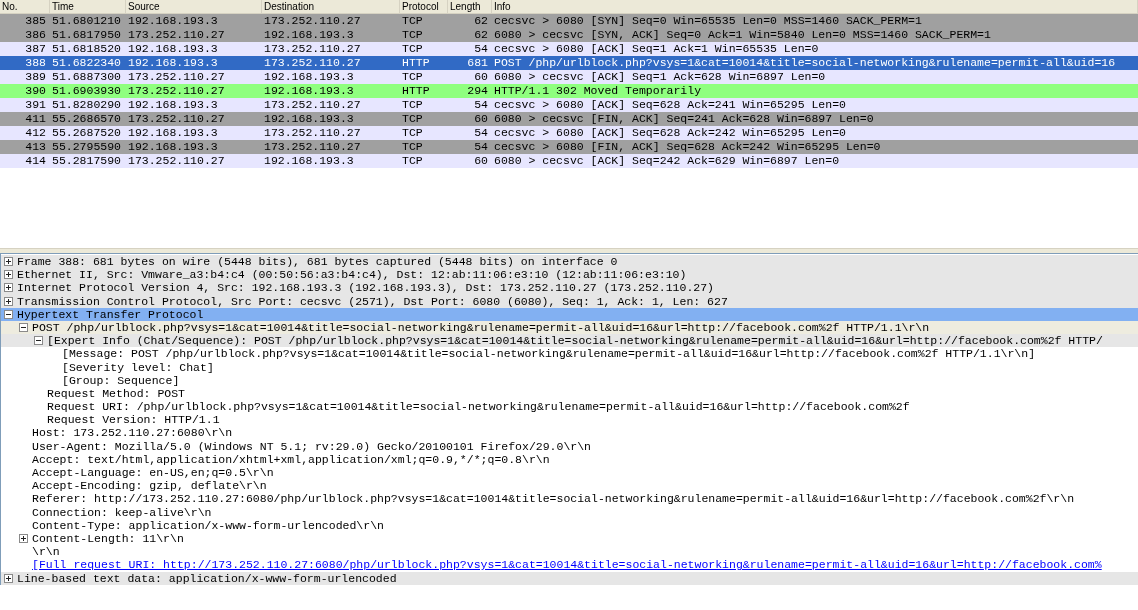  I want to click on tree-item-label: [Group: Sequence], so click(121, 380).